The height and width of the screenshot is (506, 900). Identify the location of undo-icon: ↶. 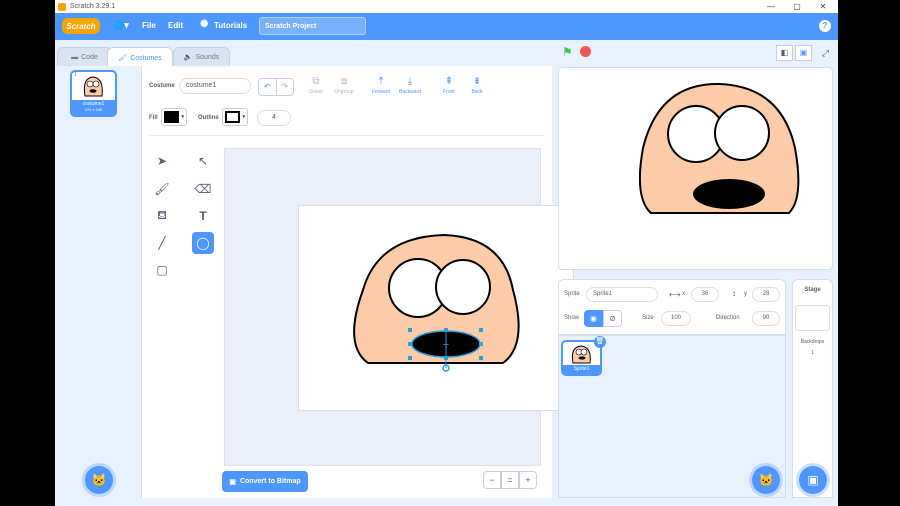
(268, 87).